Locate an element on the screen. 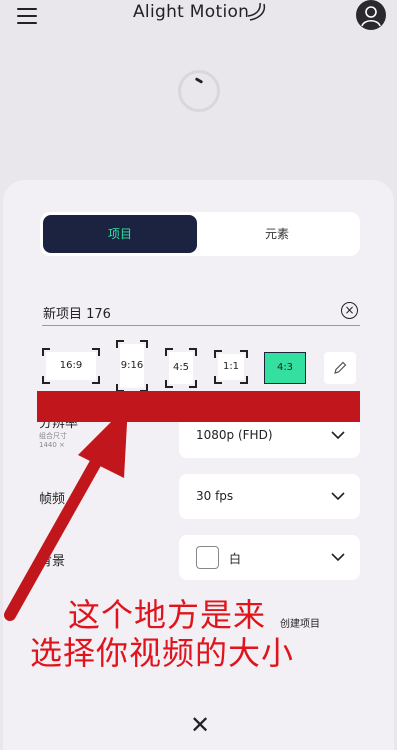 The image size is (397, 750). annotation-text-line2: 选择你视频的大小 is located at coordinates (162, 653).